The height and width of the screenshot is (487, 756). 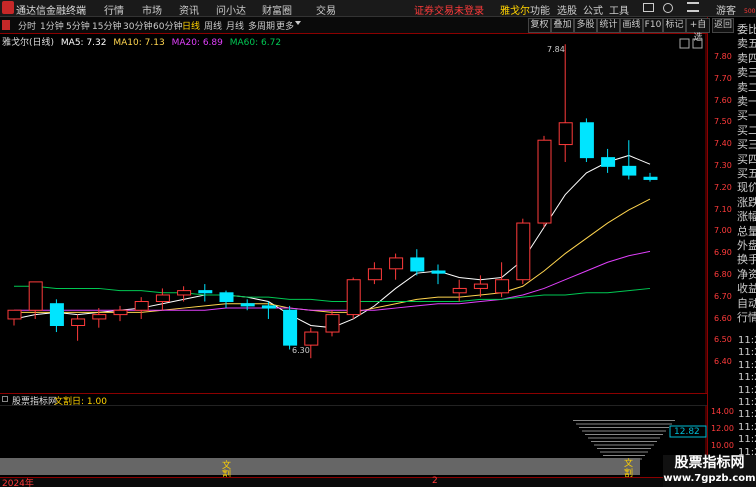 I want to click on tools-button: 工具, so click(x=619, y=9).